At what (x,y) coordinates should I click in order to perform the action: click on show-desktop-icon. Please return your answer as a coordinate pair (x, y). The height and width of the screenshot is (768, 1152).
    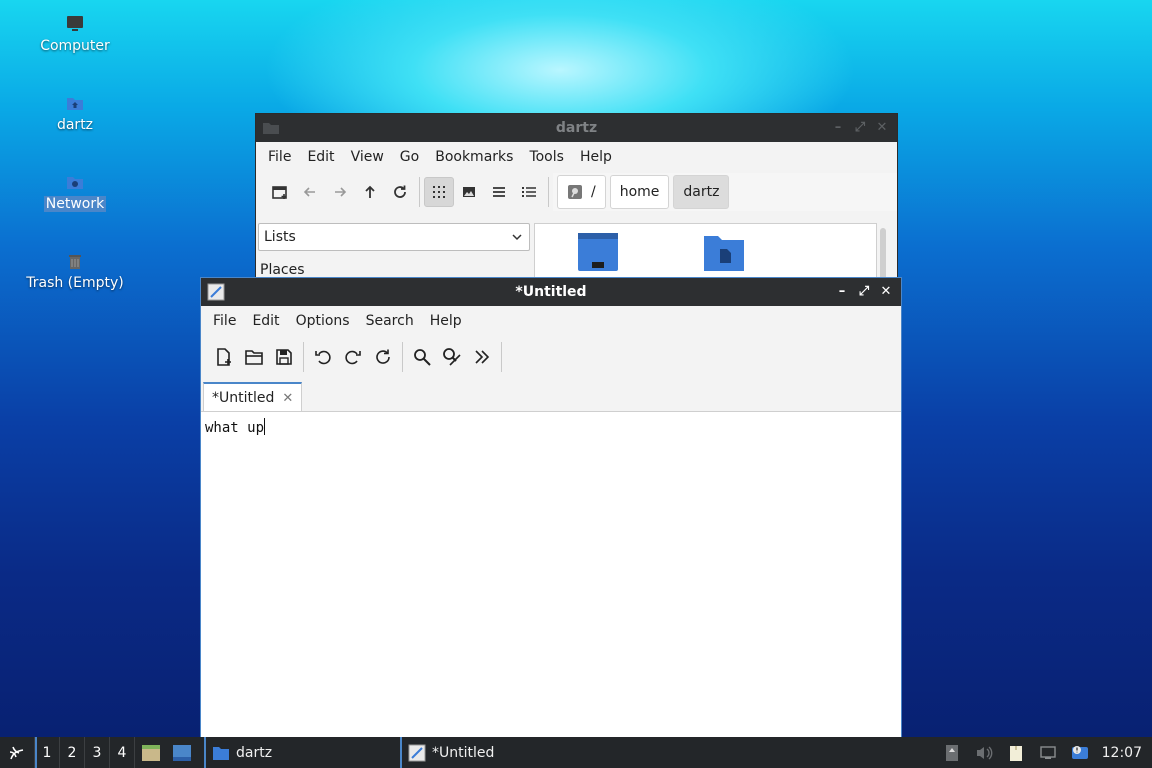
    Looking at the image, I should click on (182, 752).